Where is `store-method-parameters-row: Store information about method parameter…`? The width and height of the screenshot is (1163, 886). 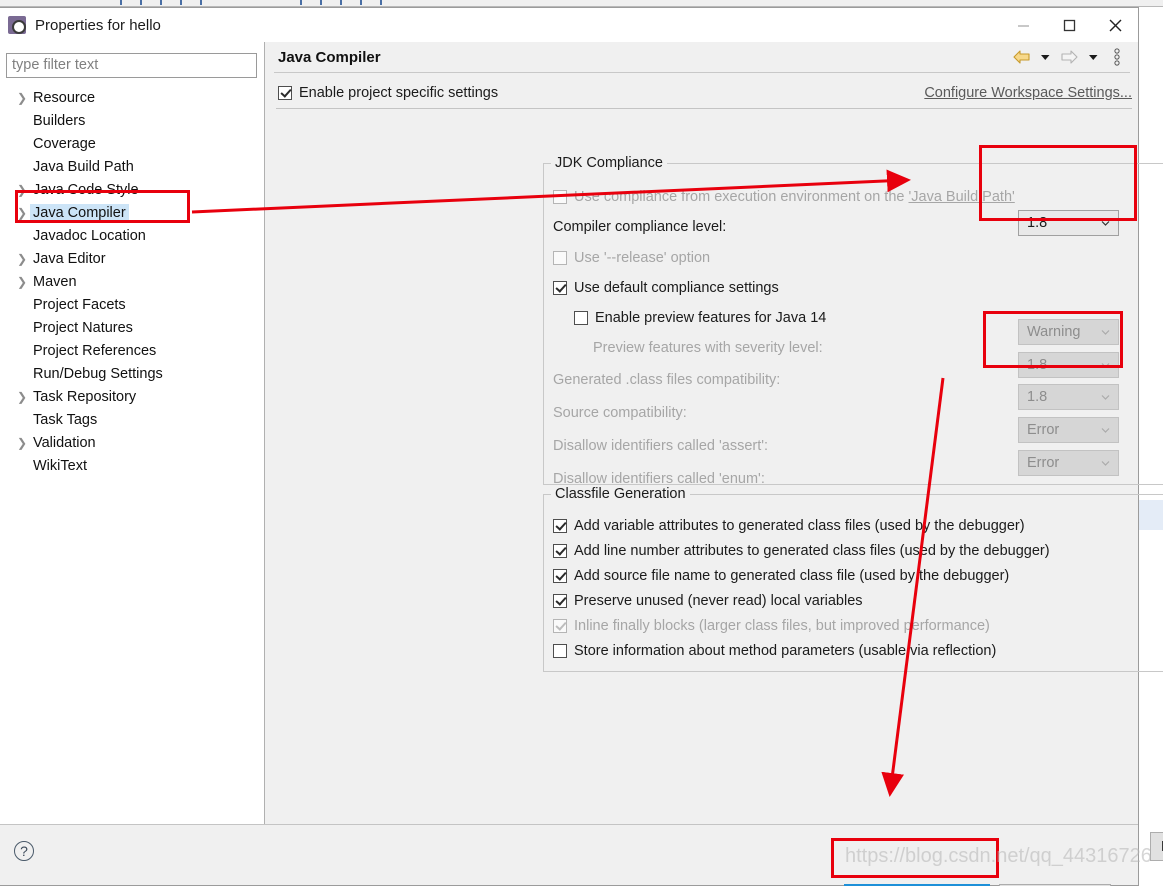 store-method-parameters-row: Store information about method parameter… is located at coordinates (774, 651).